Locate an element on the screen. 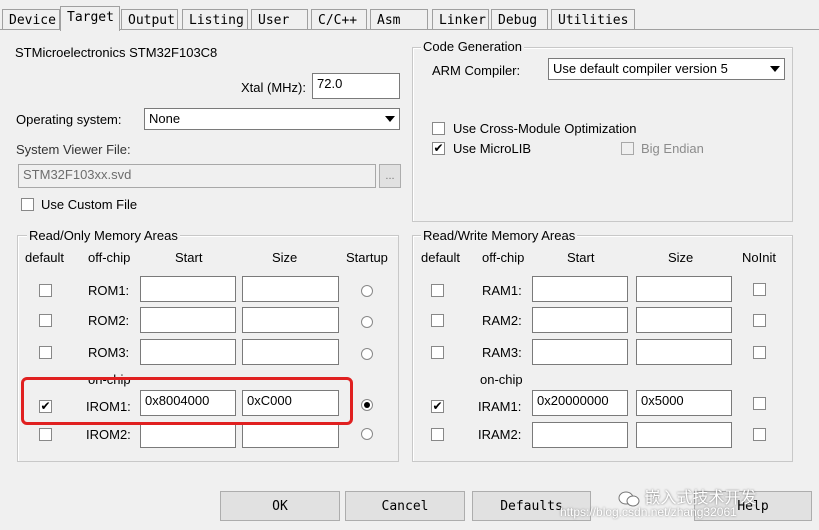 The image size is (819, 530). rom3-default-checkbox is located at coordinates (45, 352).